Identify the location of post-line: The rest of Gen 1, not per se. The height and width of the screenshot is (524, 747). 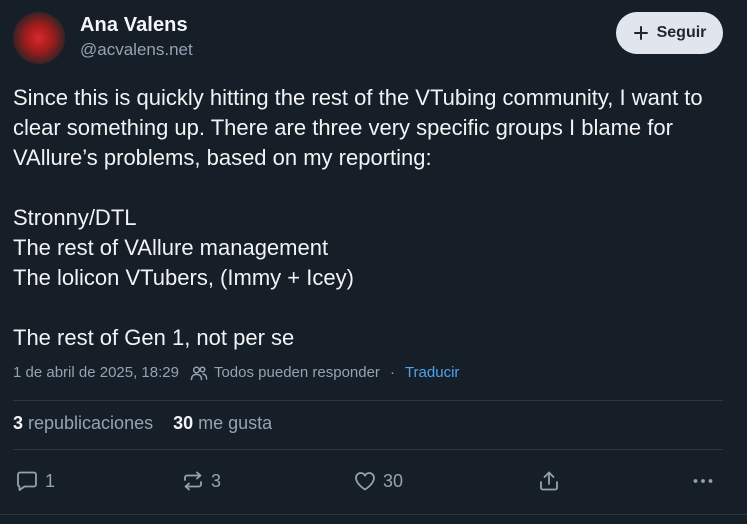
(154, 337).